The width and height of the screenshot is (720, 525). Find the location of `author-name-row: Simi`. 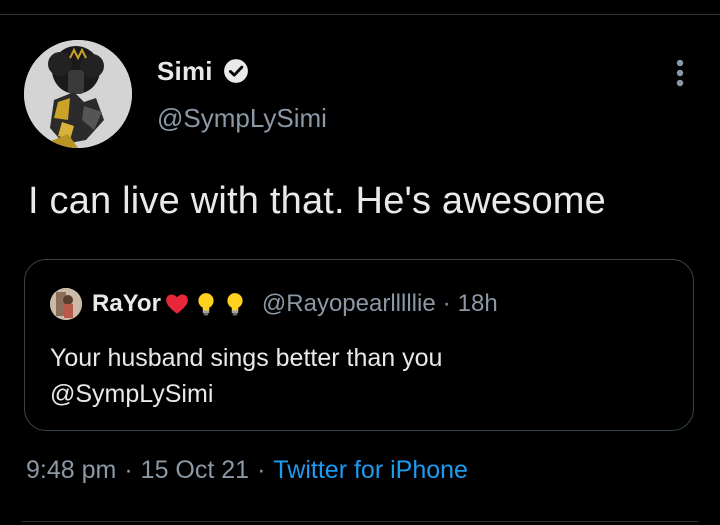

author-name-row: Simi is located at coordinates (203, 71).